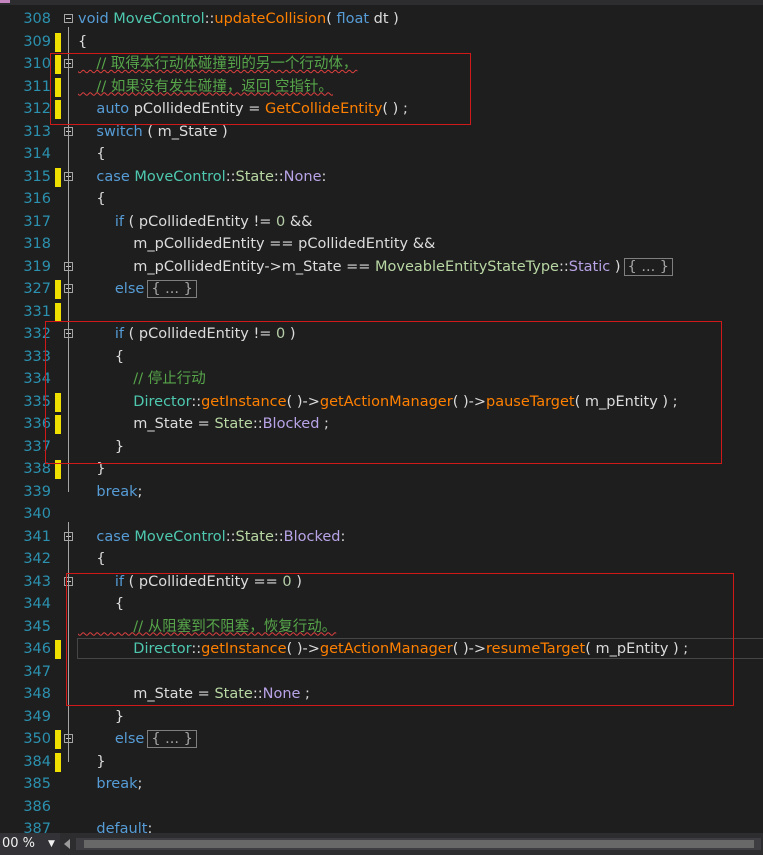 The height and width of the screenshot is (855, 763). What do you see at coordinates (381, 537) in the screenshot?
I see `code-line: 341 case MoveControl::State::Blocked:` at bounding box center [381, 537].